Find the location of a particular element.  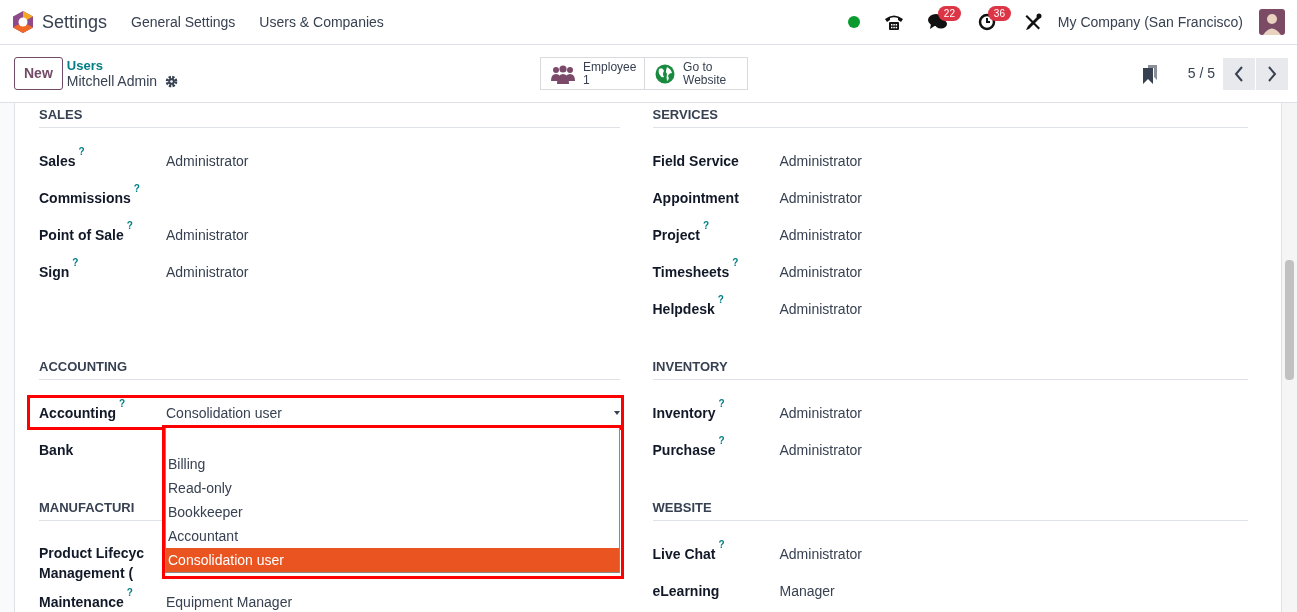

message-count: 22 is located at coordinates (949, 13).